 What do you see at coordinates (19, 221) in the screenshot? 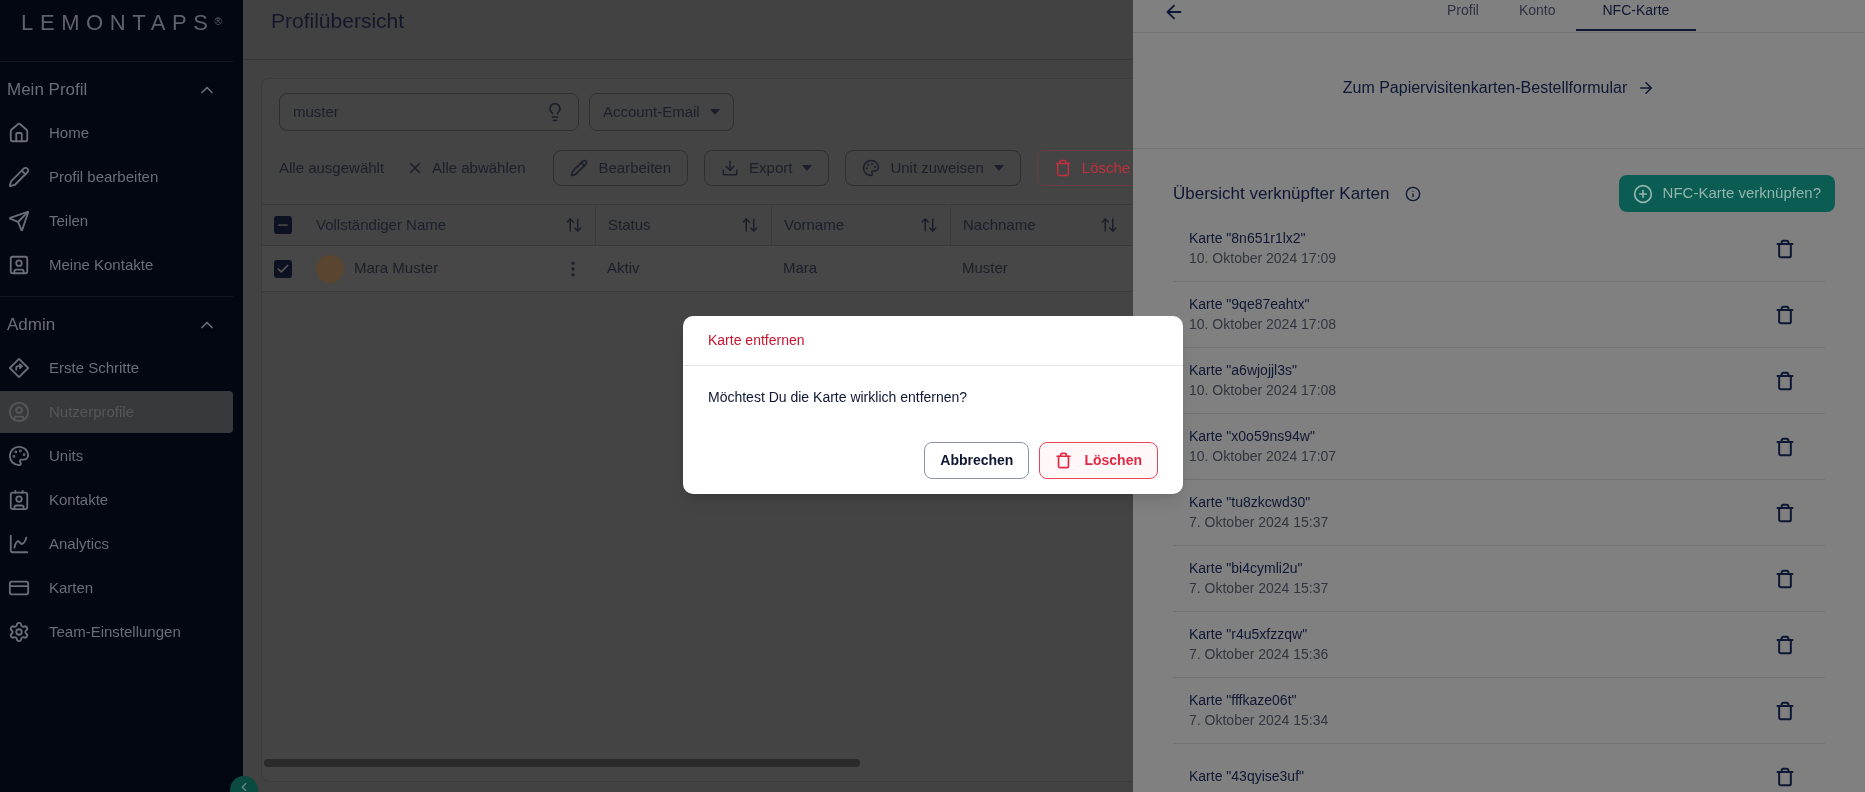
I see `send-icon` at bounding box center [19, 221].